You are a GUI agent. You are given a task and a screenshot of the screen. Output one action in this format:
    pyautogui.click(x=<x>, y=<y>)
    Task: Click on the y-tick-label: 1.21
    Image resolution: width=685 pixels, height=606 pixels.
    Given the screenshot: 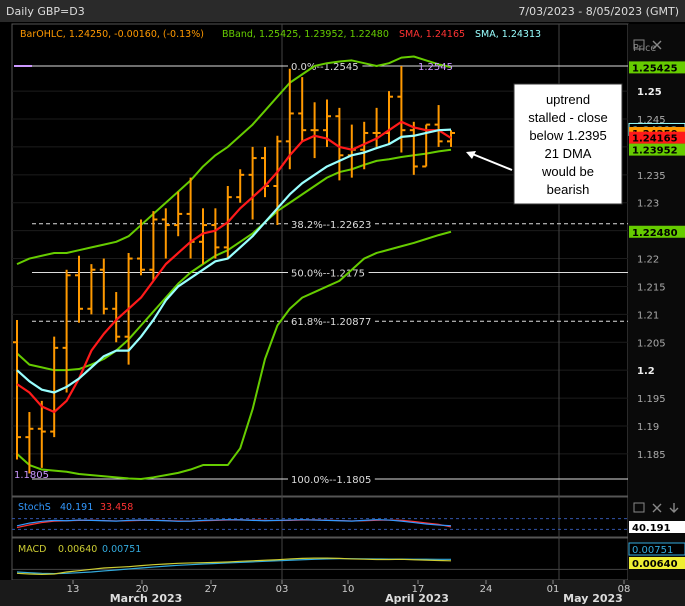 What is the action you would take?
    pyautogui.click(x=648, y=315)
    